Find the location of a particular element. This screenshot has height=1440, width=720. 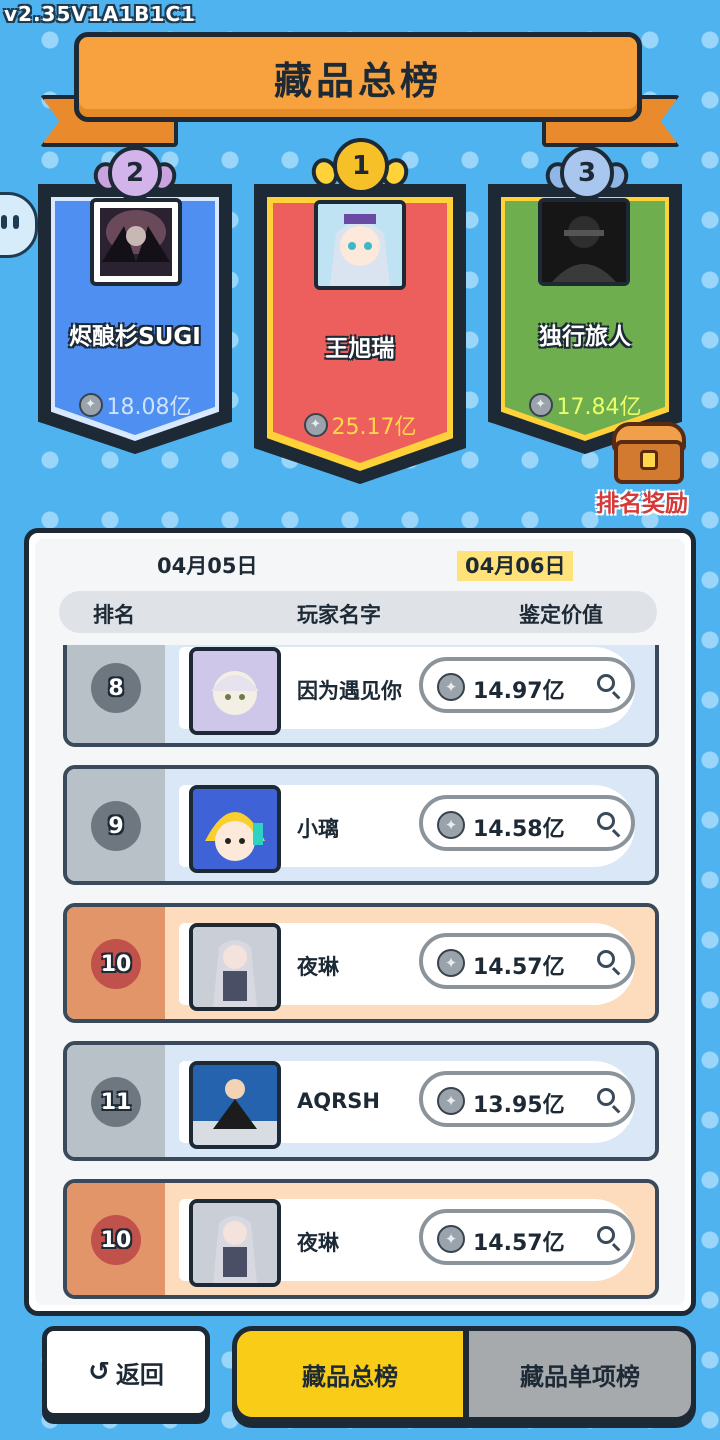

back-button: ↺ 返回 is located at coordinates (126, 1372).